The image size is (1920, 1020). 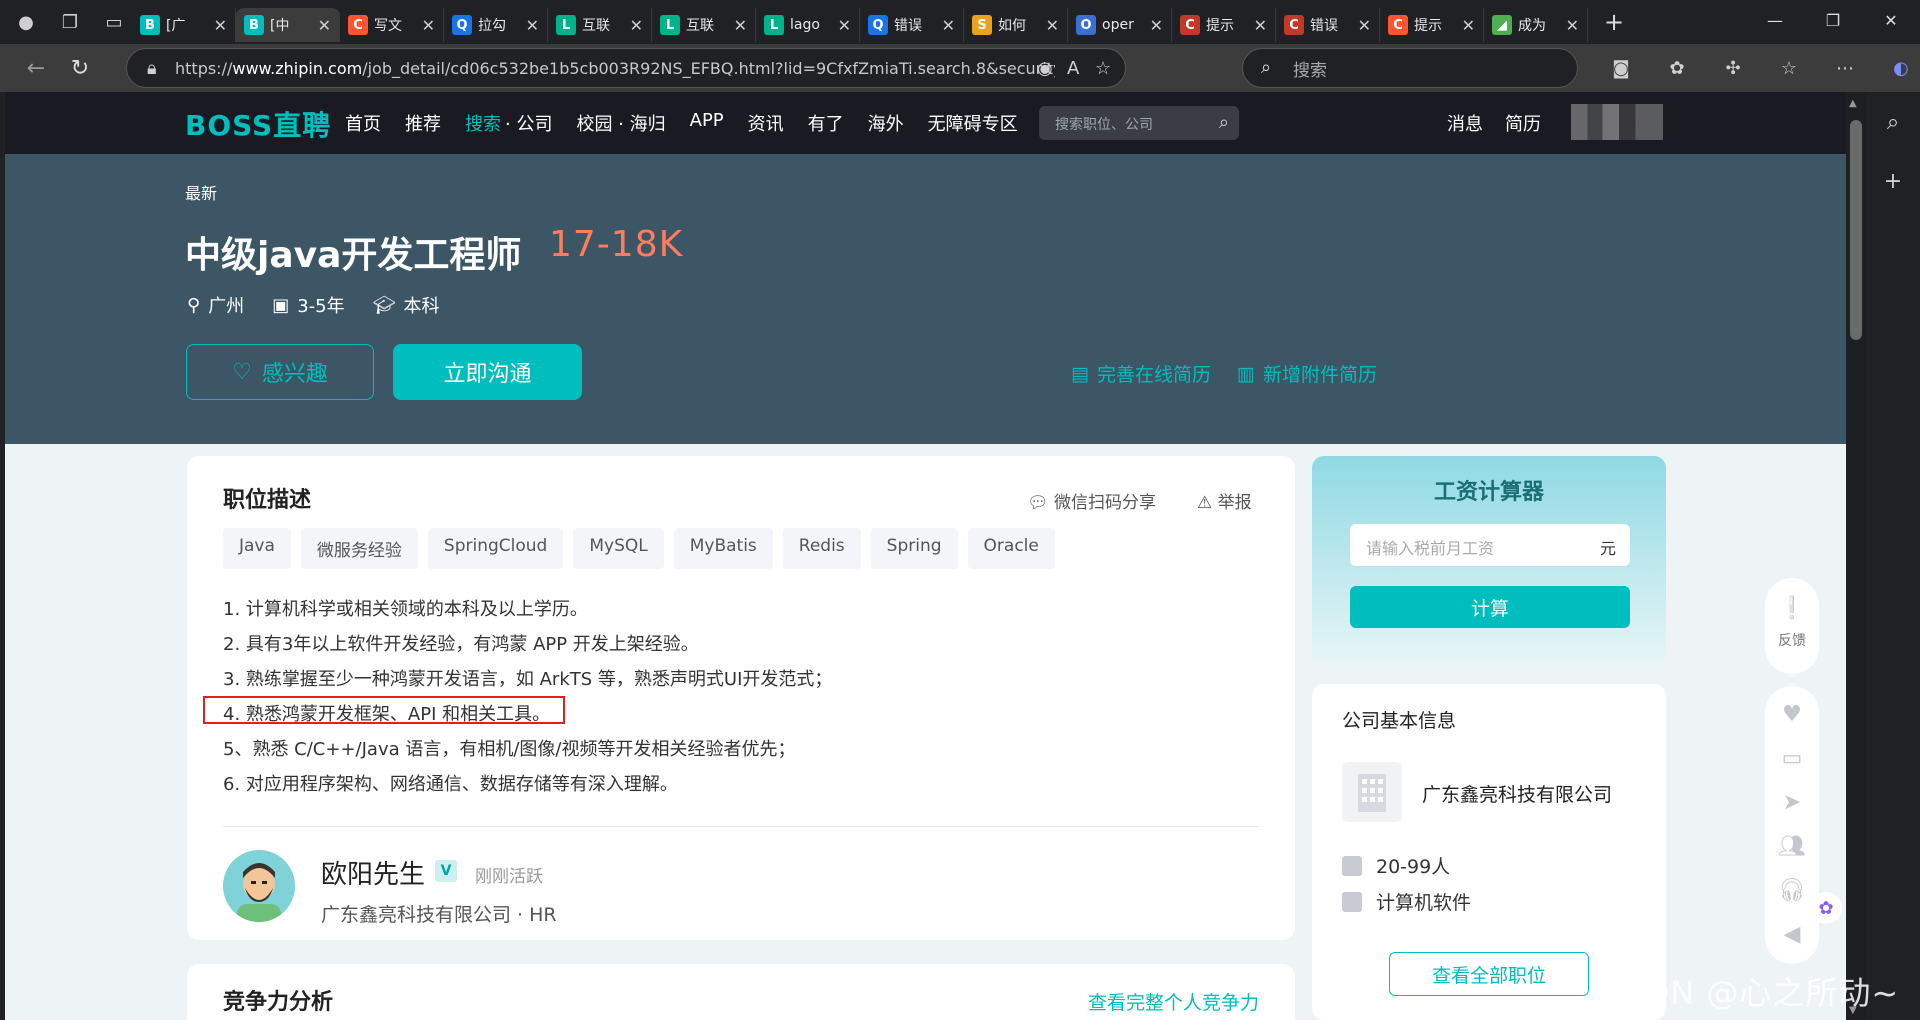 What do you see at coordinates (184, 25) in the screenshot?
I see `browser-tab: B [广 ✕` at bounding box center [184, 25].